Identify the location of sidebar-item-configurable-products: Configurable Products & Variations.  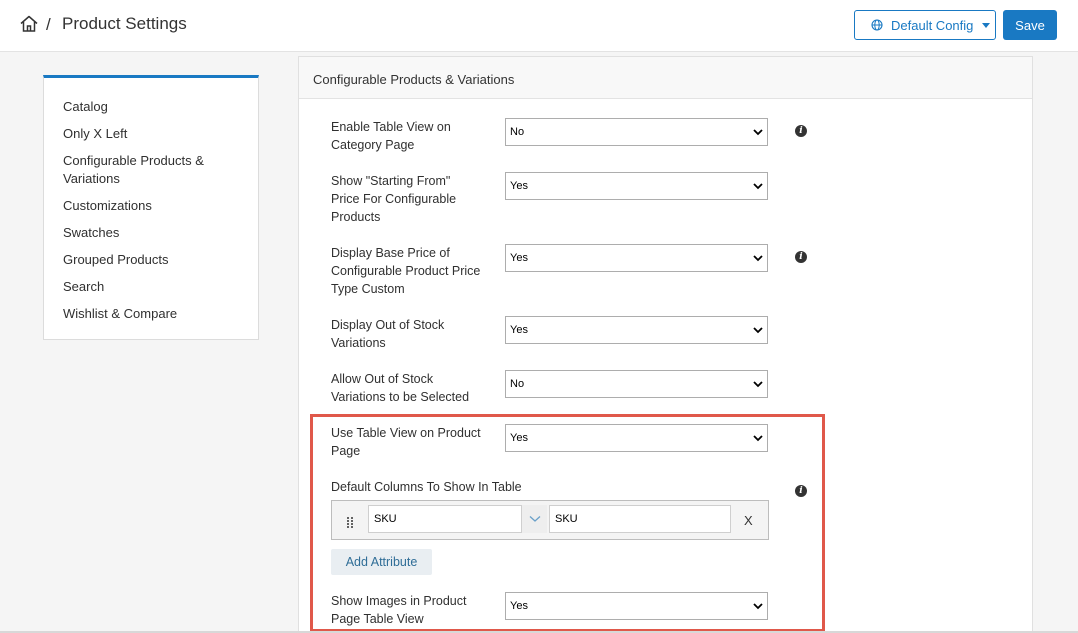
(138, 170).